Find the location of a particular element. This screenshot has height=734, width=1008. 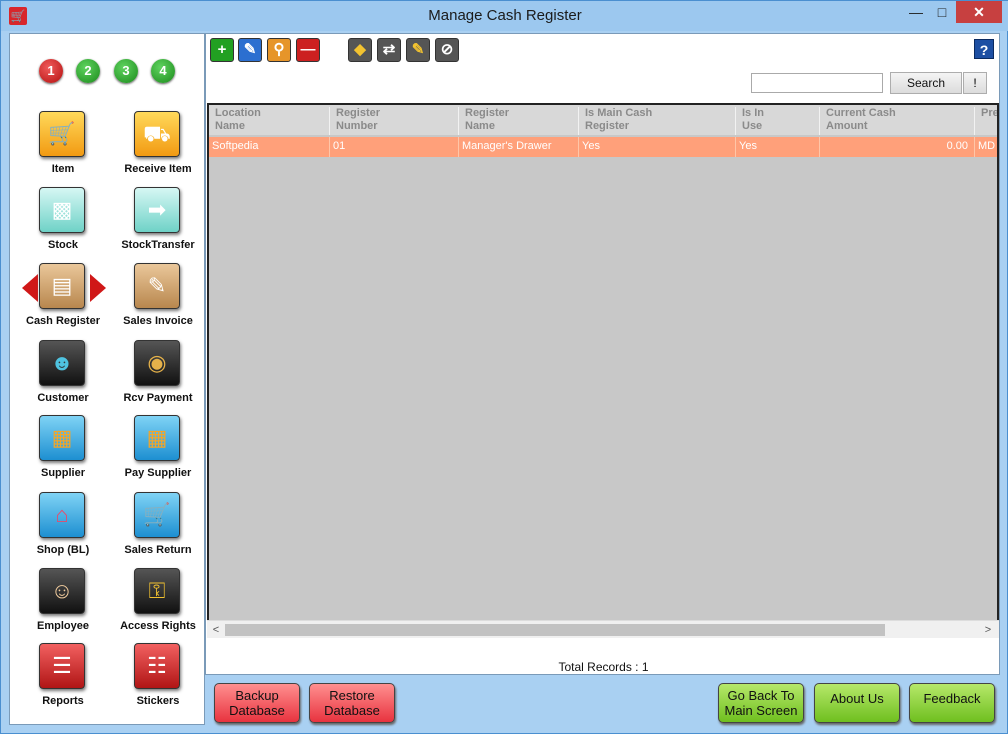

column-header: Register Number is located at coordinates (394, 121).